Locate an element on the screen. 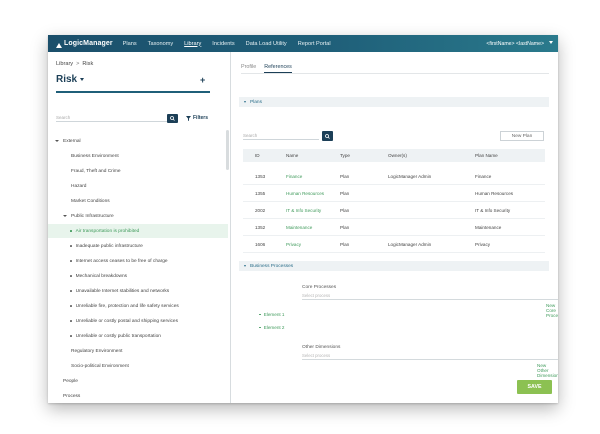 The height and width of the screenshot is (434, 600). nav-report-portal: Report Portal is located at coordinates (314, 43).